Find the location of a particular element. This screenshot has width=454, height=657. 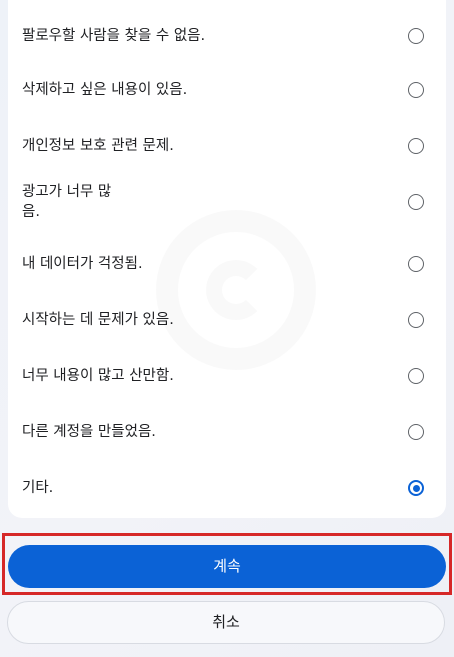

cancel-button: 취소 is located at coordinates (226, 622).